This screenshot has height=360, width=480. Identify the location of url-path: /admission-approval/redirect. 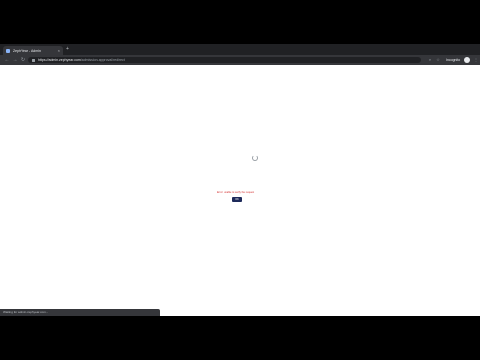
(102, 60).